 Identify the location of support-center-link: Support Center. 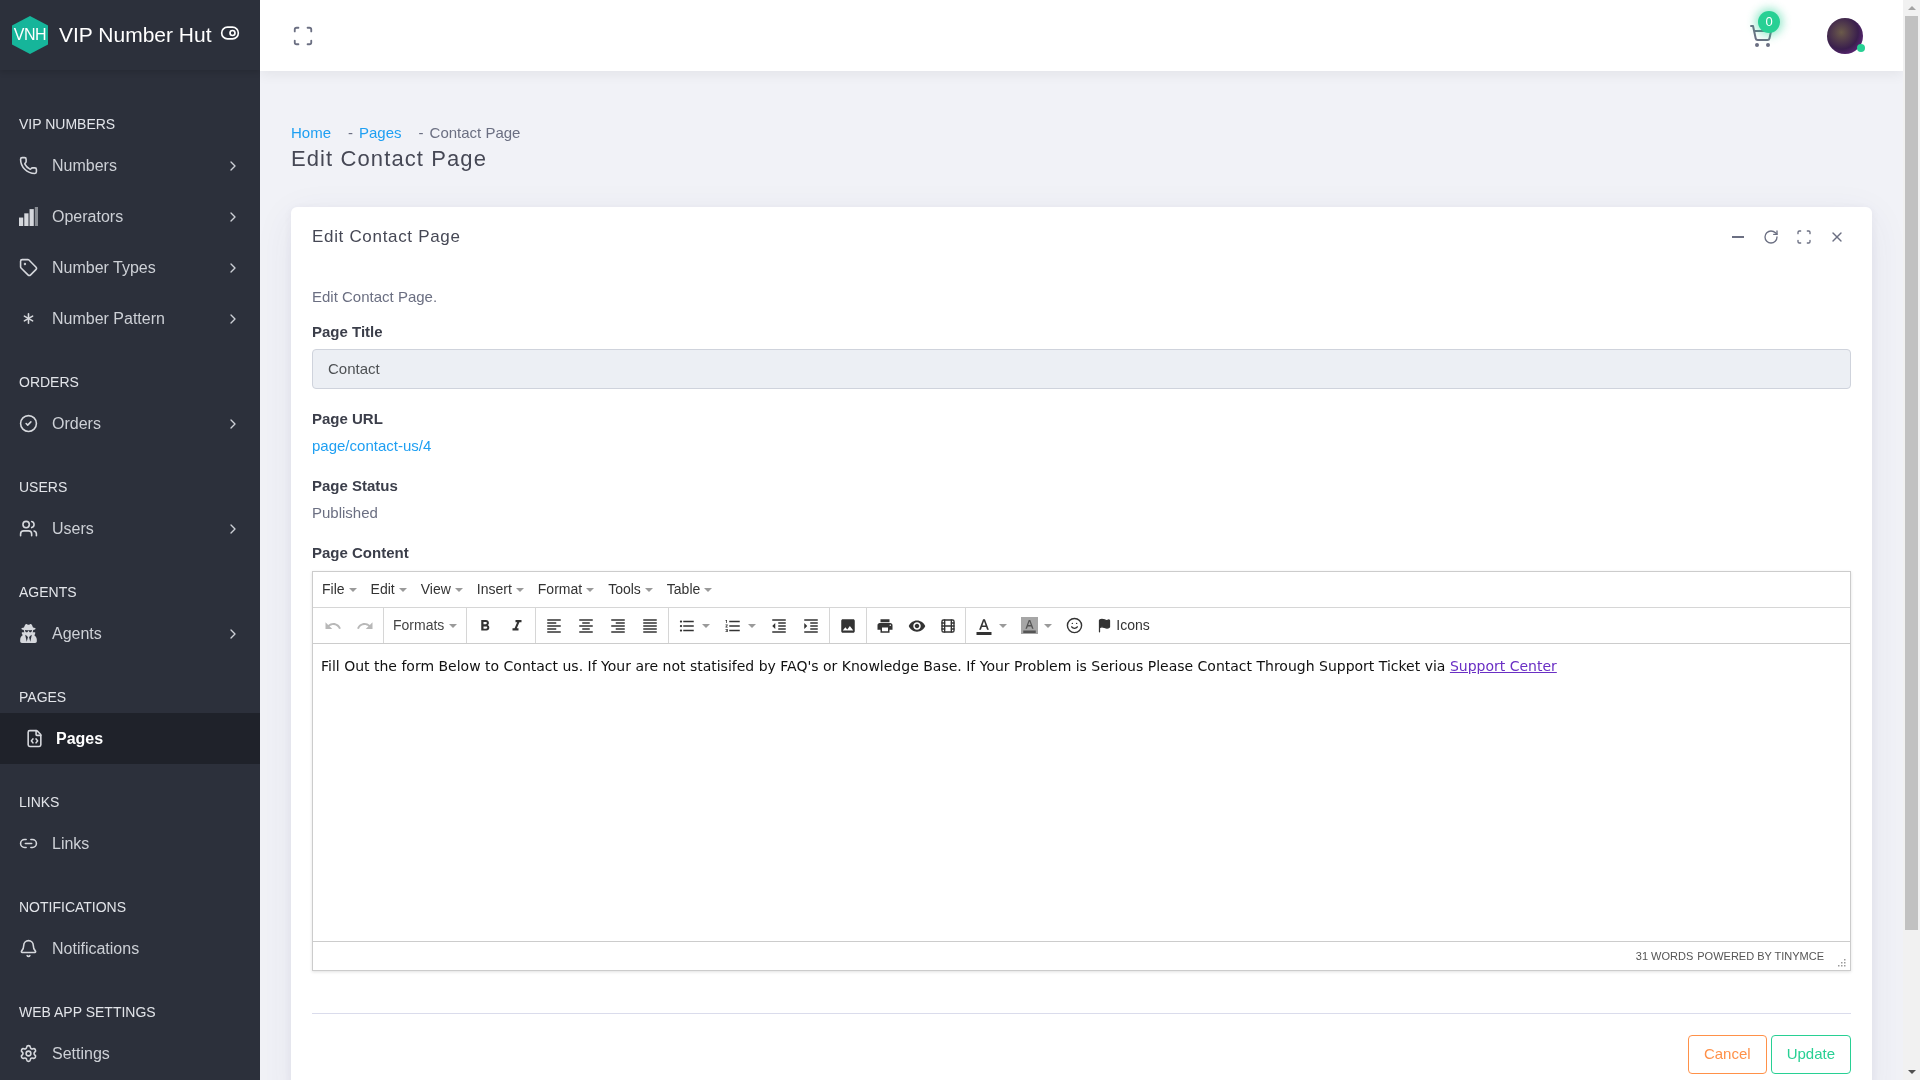
(1503, 666).